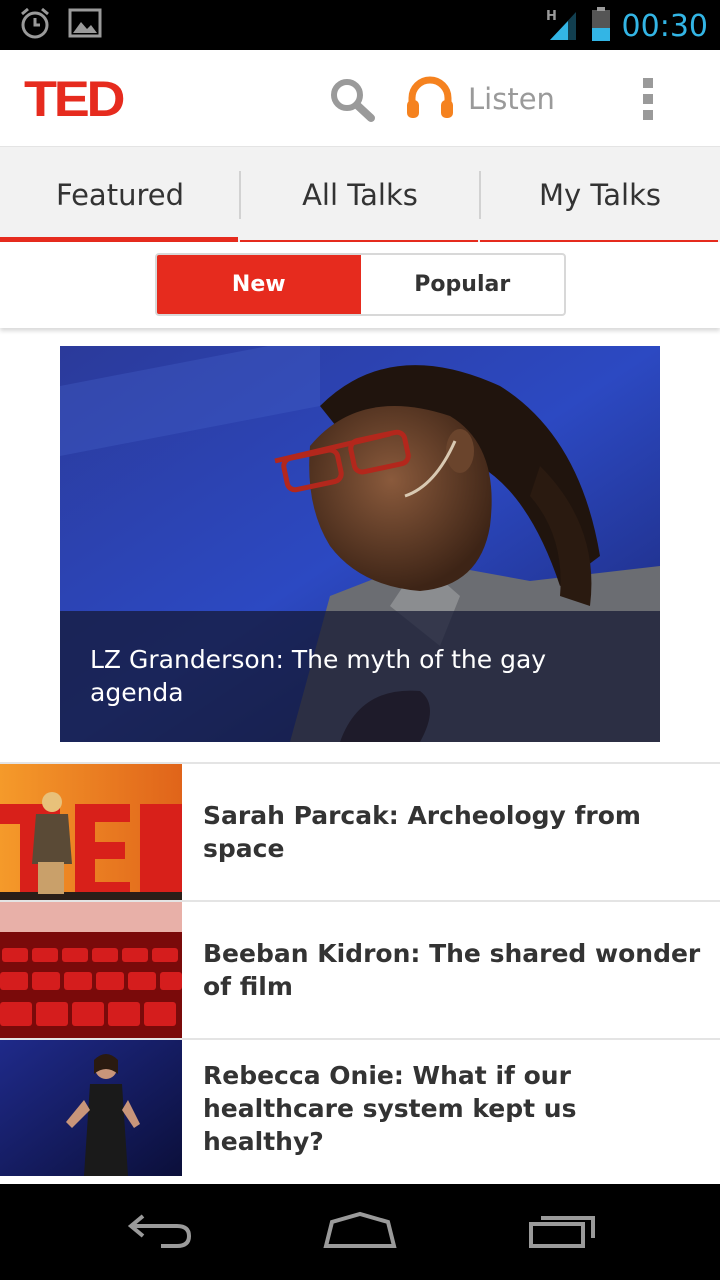  I want to click on home-button, so click(360, 1232).